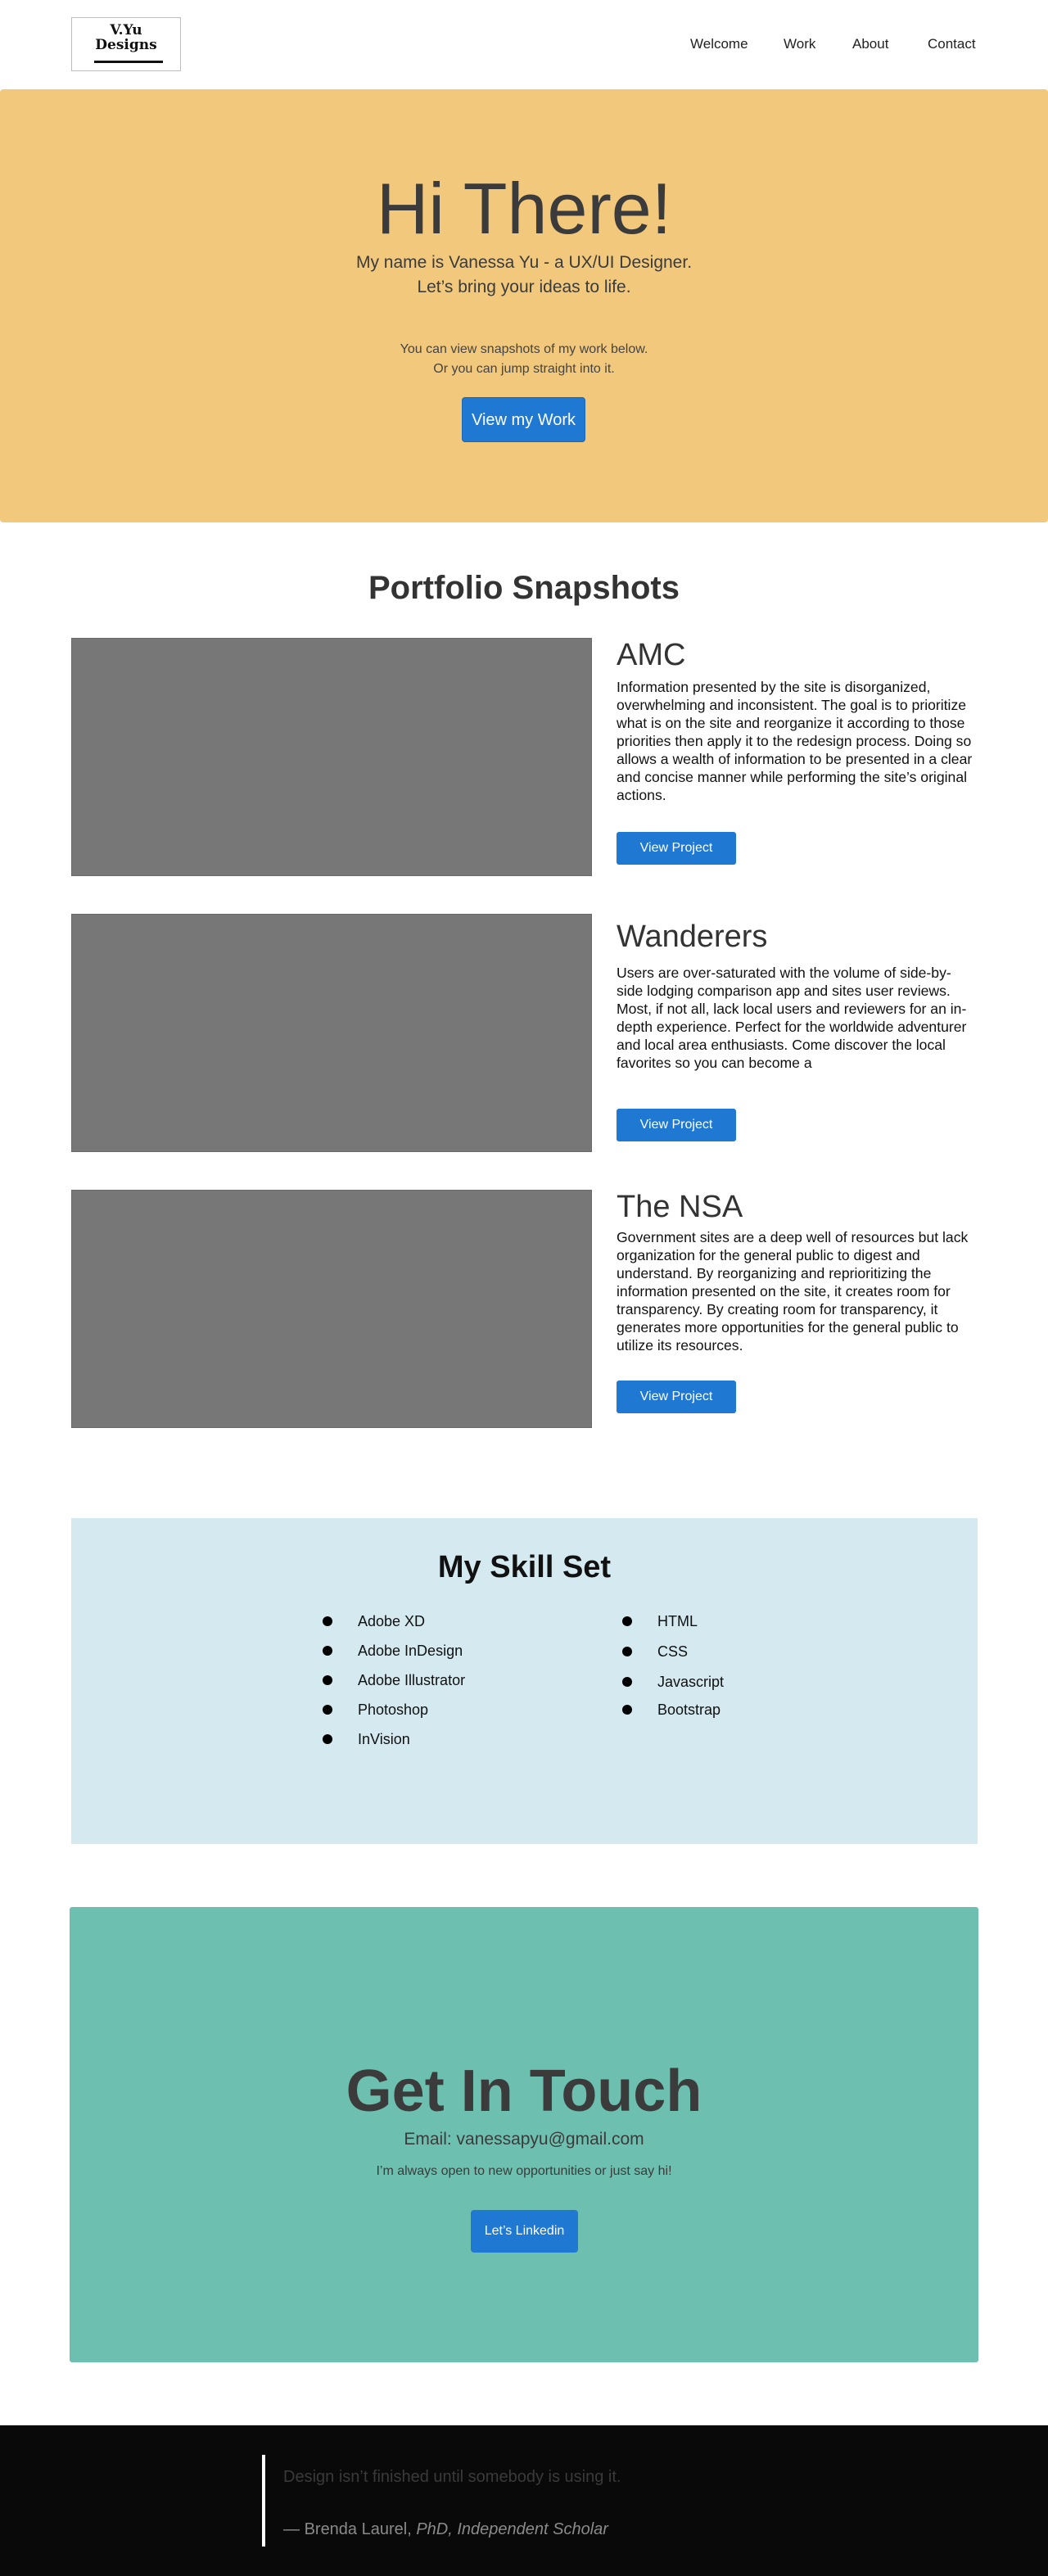  I want to click on view-project-button-amc: View Project, so click(676, 848).